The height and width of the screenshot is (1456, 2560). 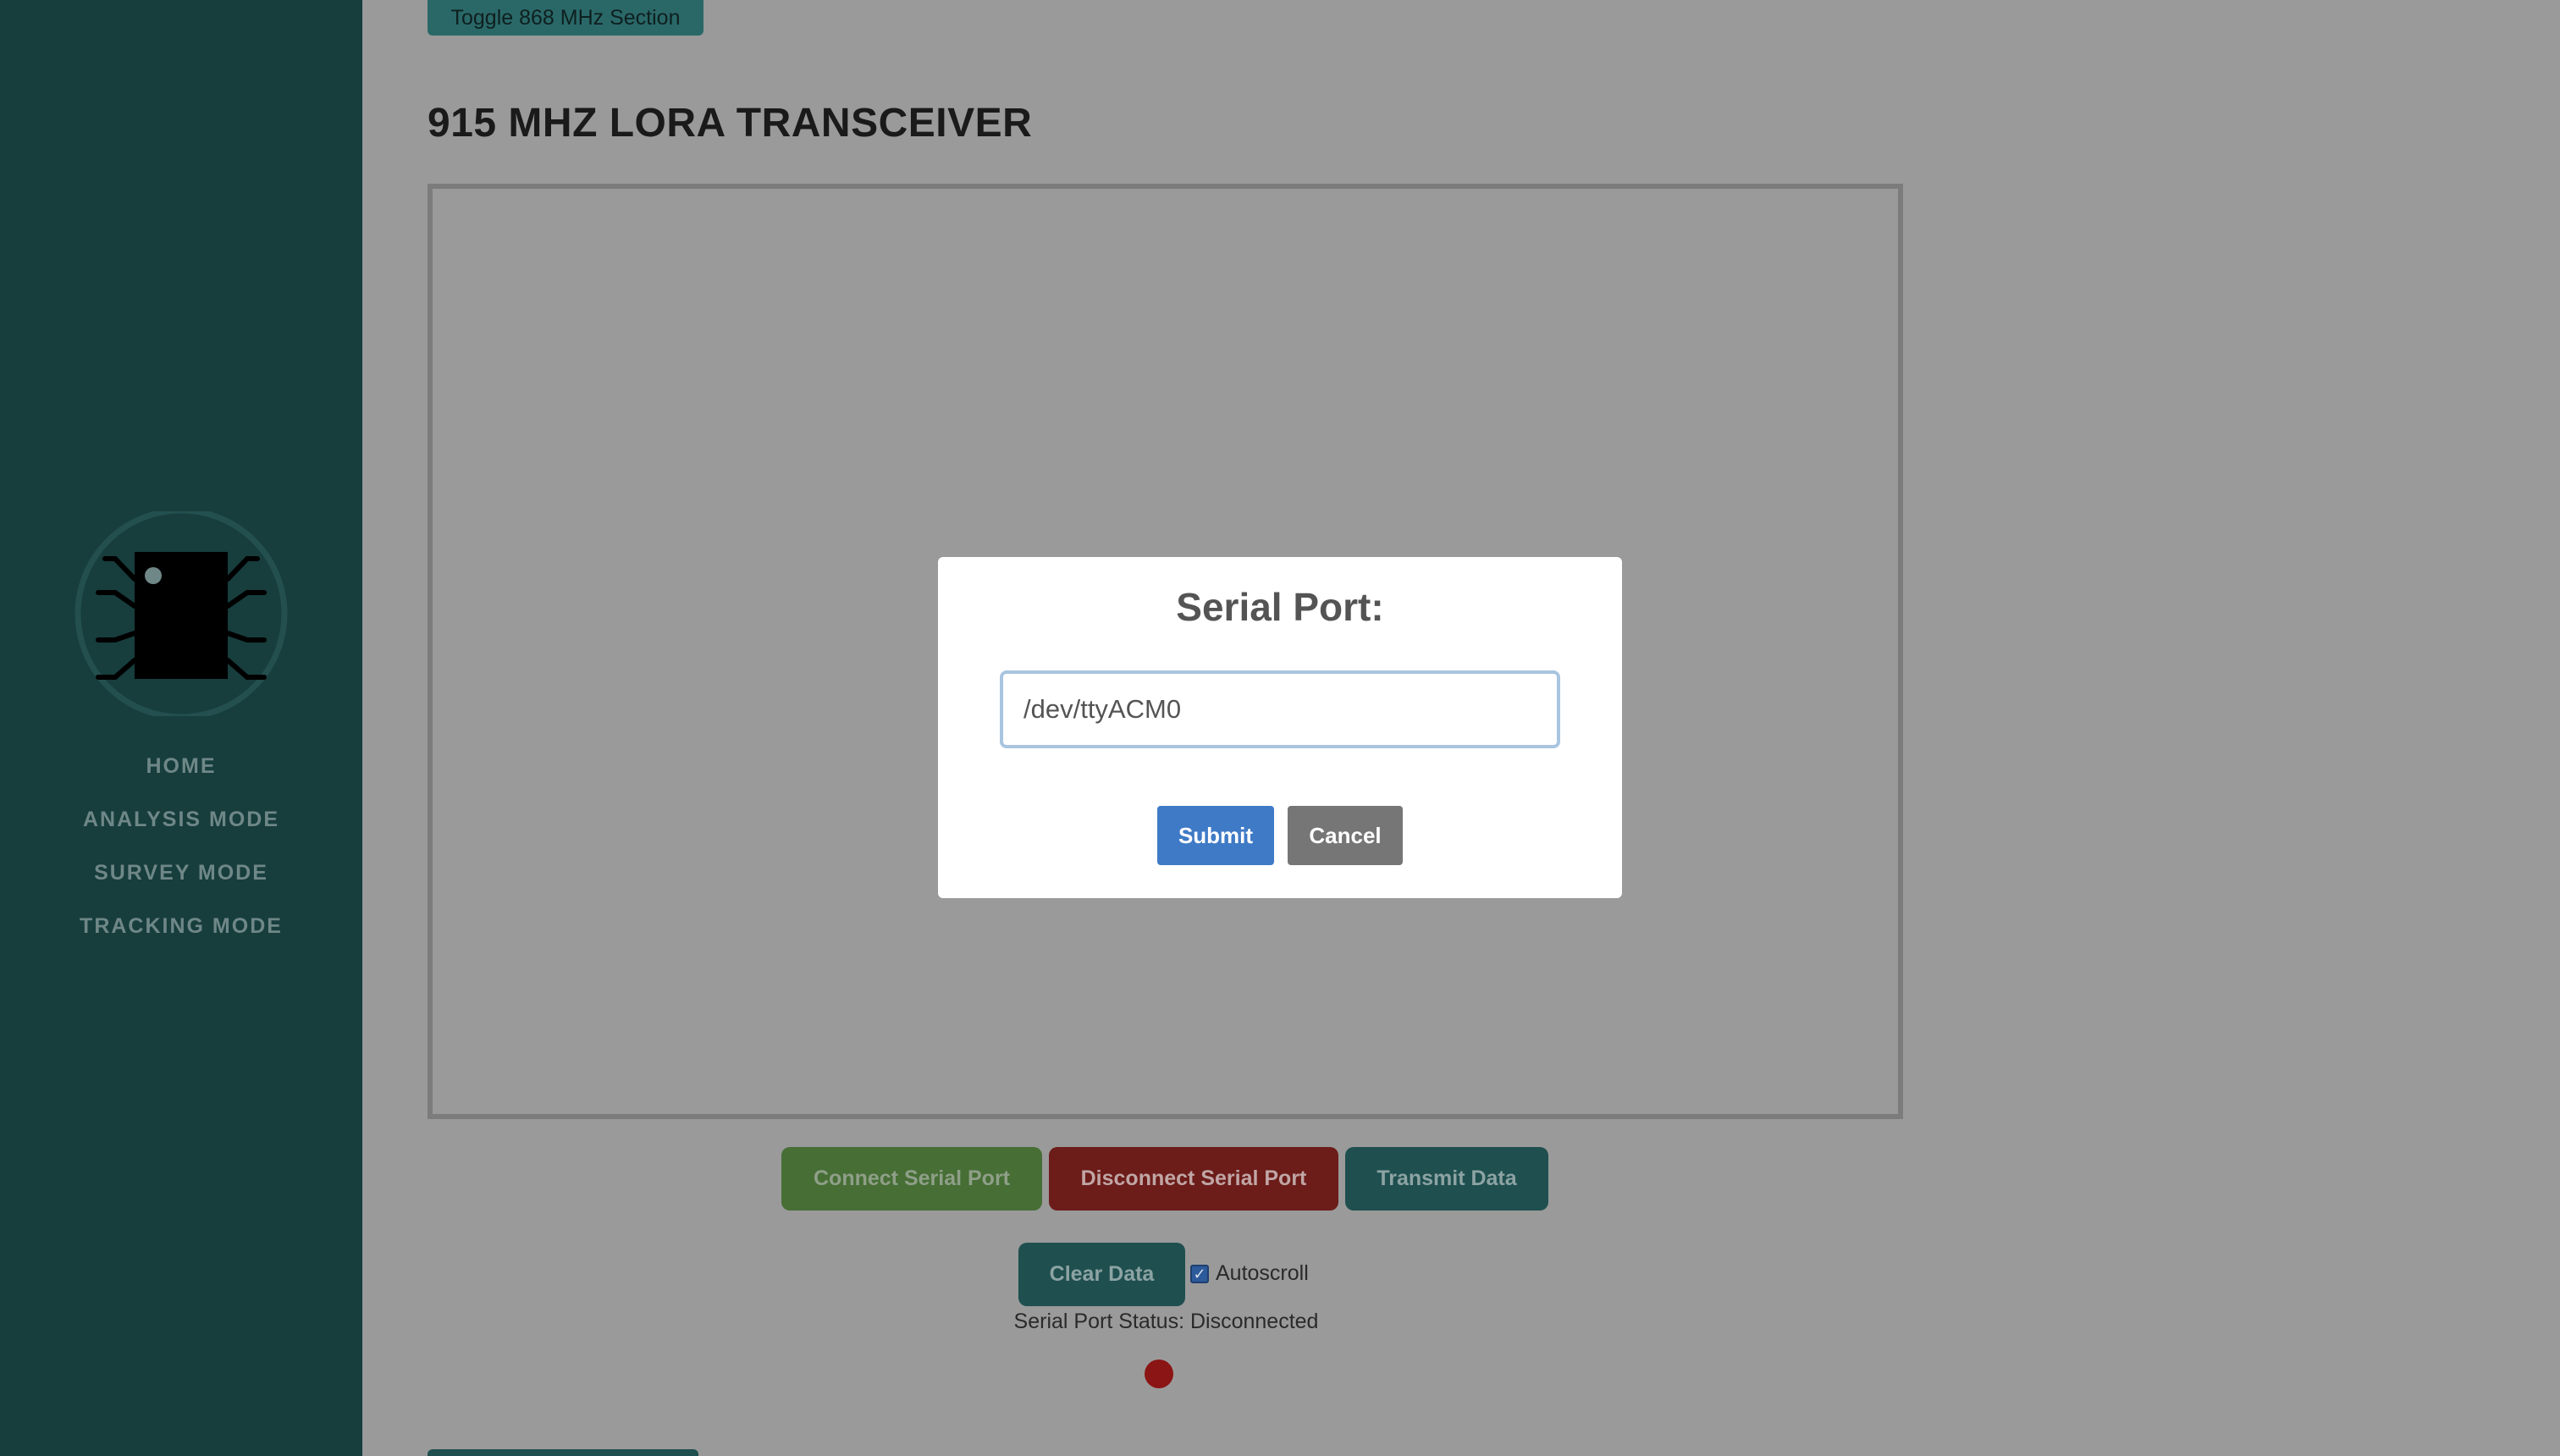 What do you see at coordinates (911, 1179) in the screenshot?
I see `connect-serial-button: Connect Serial Port` at bounding box center [911, 1179].